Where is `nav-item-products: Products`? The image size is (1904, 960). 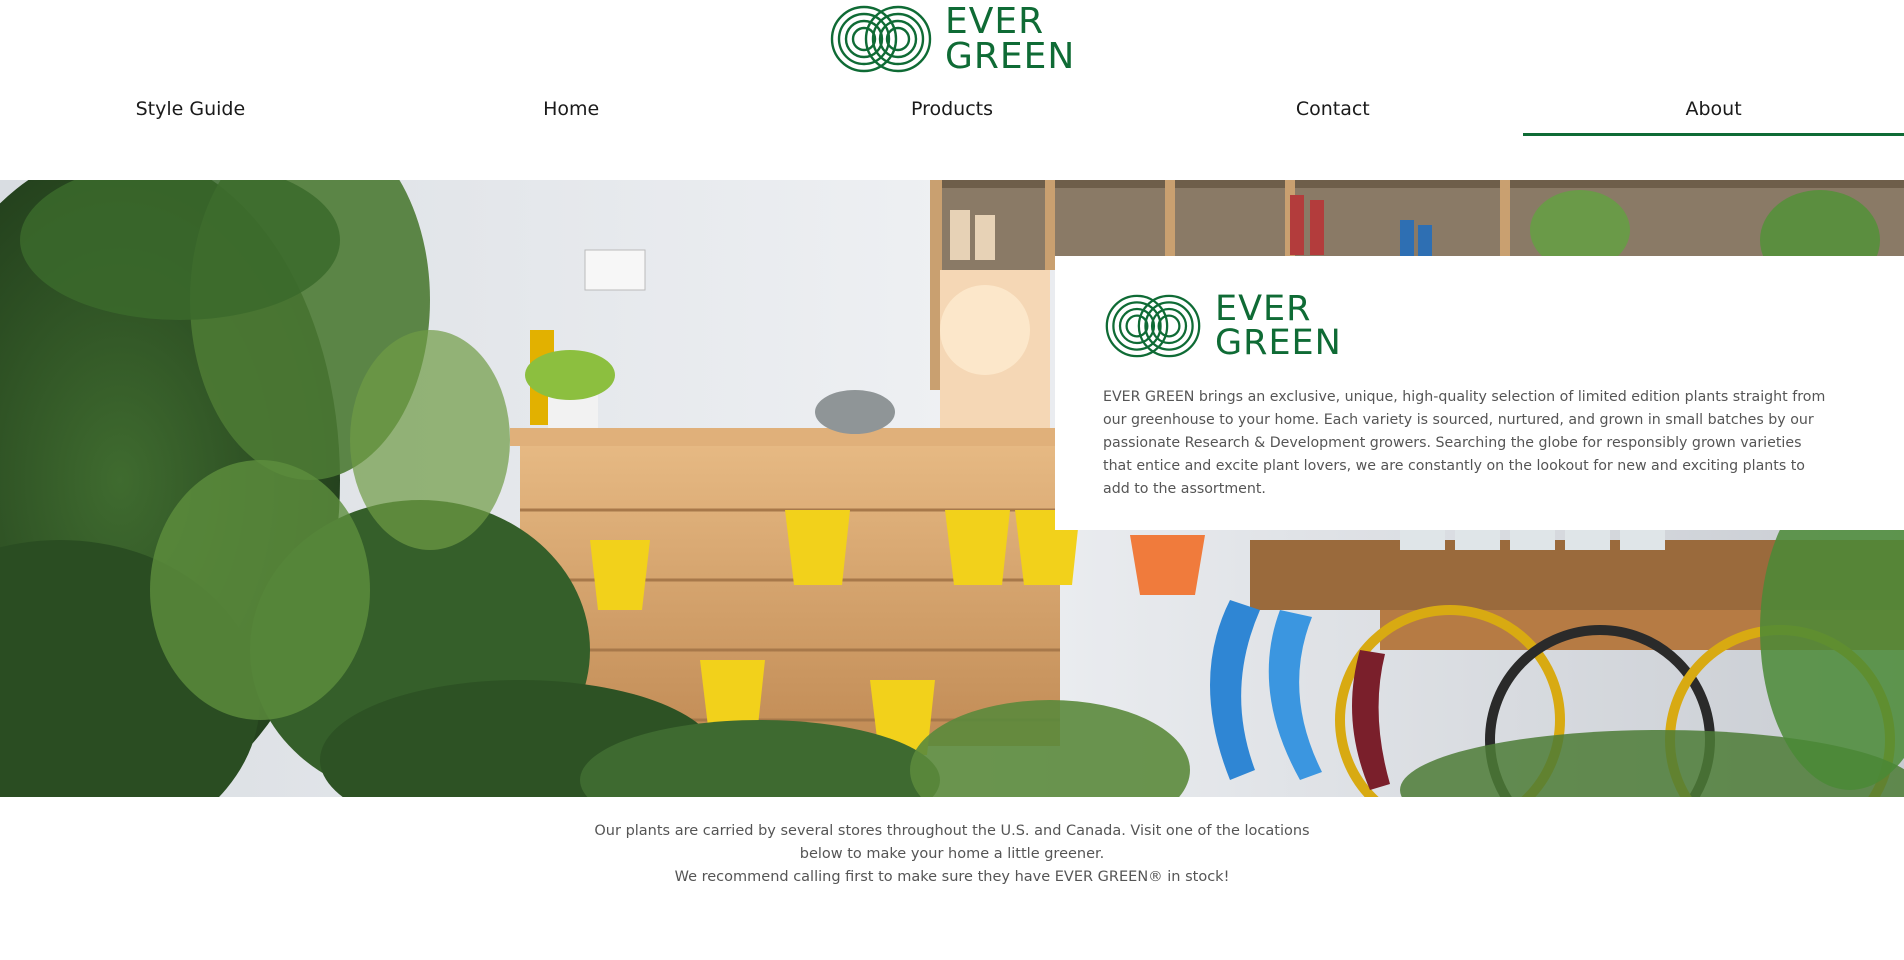
nav-item-products: Products is located at coordinates (952, 111).